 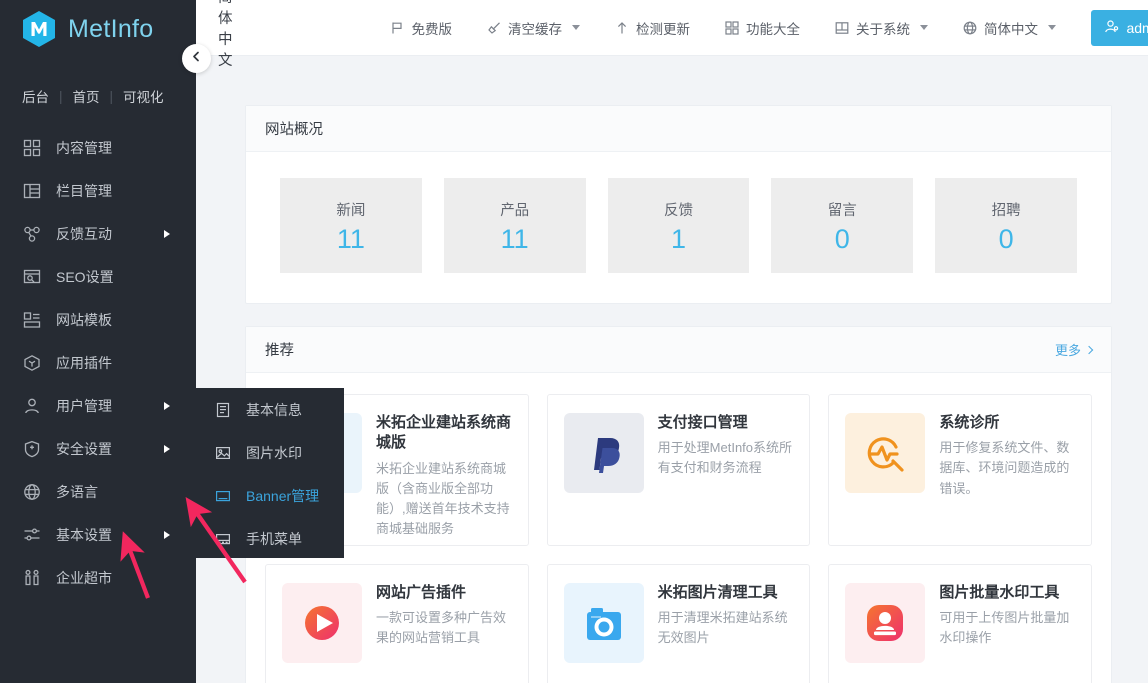 I want to click on overview-panel-header: 网站概况, so click(x=678, y=129).